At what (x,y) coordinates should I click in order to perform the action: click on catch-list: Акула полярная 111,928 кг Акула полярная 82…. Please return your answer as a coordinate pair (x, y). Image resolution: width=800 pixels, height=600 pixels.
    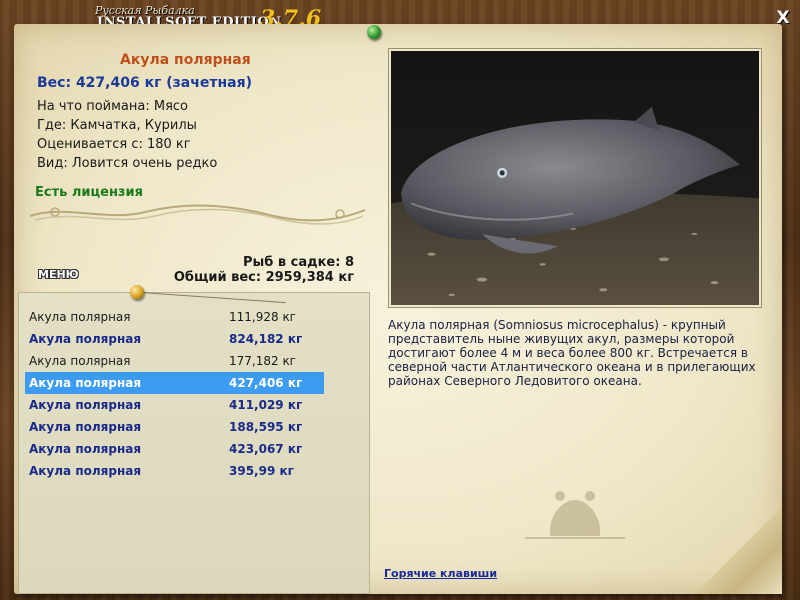
    Looking at the image, I should click on (174, 394).